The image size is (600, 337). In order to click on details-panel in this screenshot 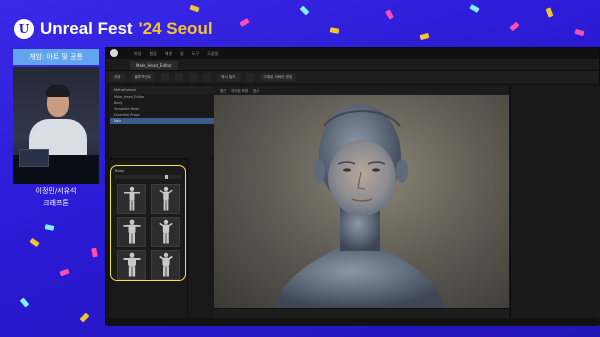, I will do `click(555, 204)`.